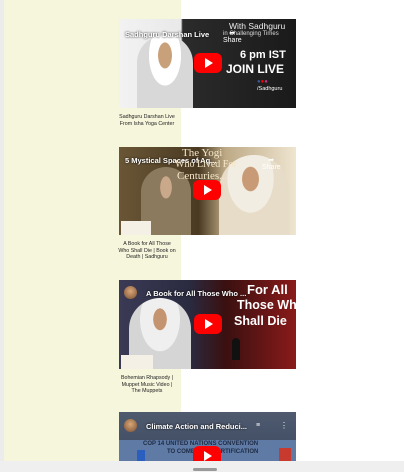 The width and height of the screenshot is (404, 472). What do you see at coordinates (284, 425) in the screenshot?
I see `more-options-icon: ⋮` at bounding box center [284, 425].